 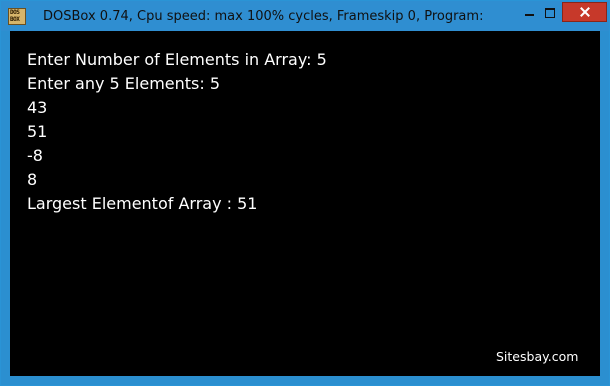 I want to click on console-line: Enter any 5 Elements: 5, so click(x=124, y=83).